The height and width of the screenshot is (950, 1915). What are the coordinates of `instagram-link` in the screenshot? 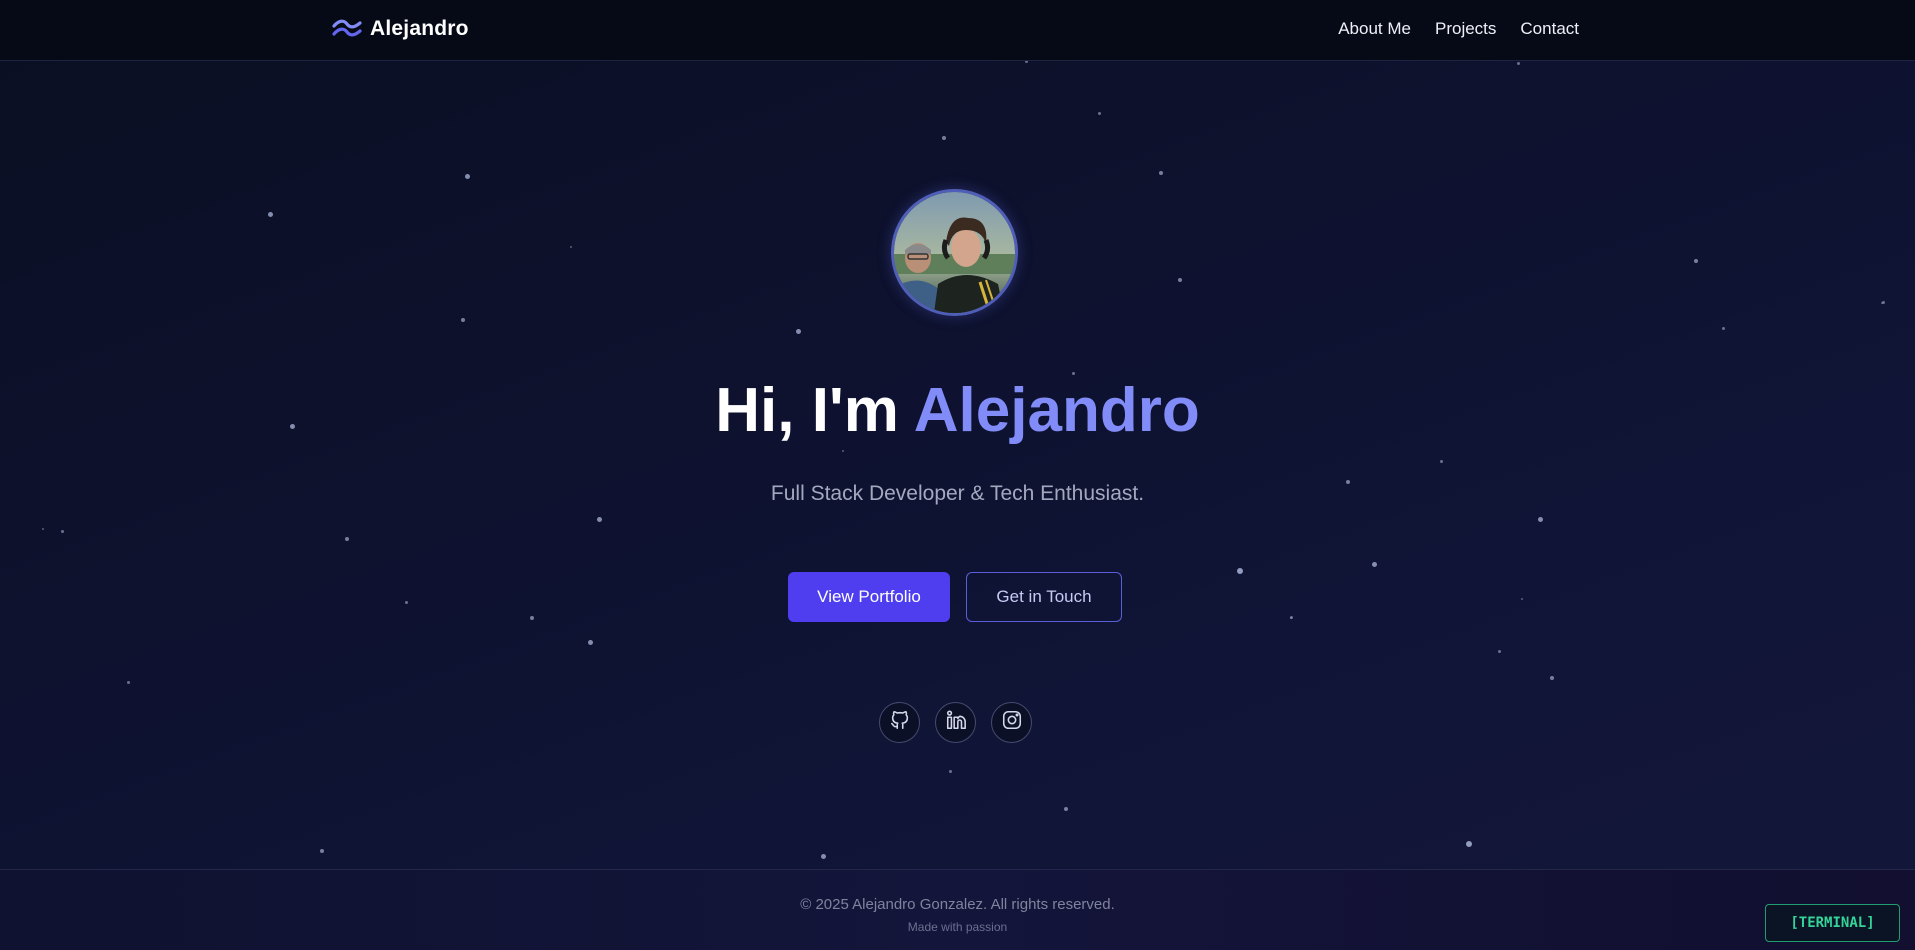 It's located at (1011, 722).